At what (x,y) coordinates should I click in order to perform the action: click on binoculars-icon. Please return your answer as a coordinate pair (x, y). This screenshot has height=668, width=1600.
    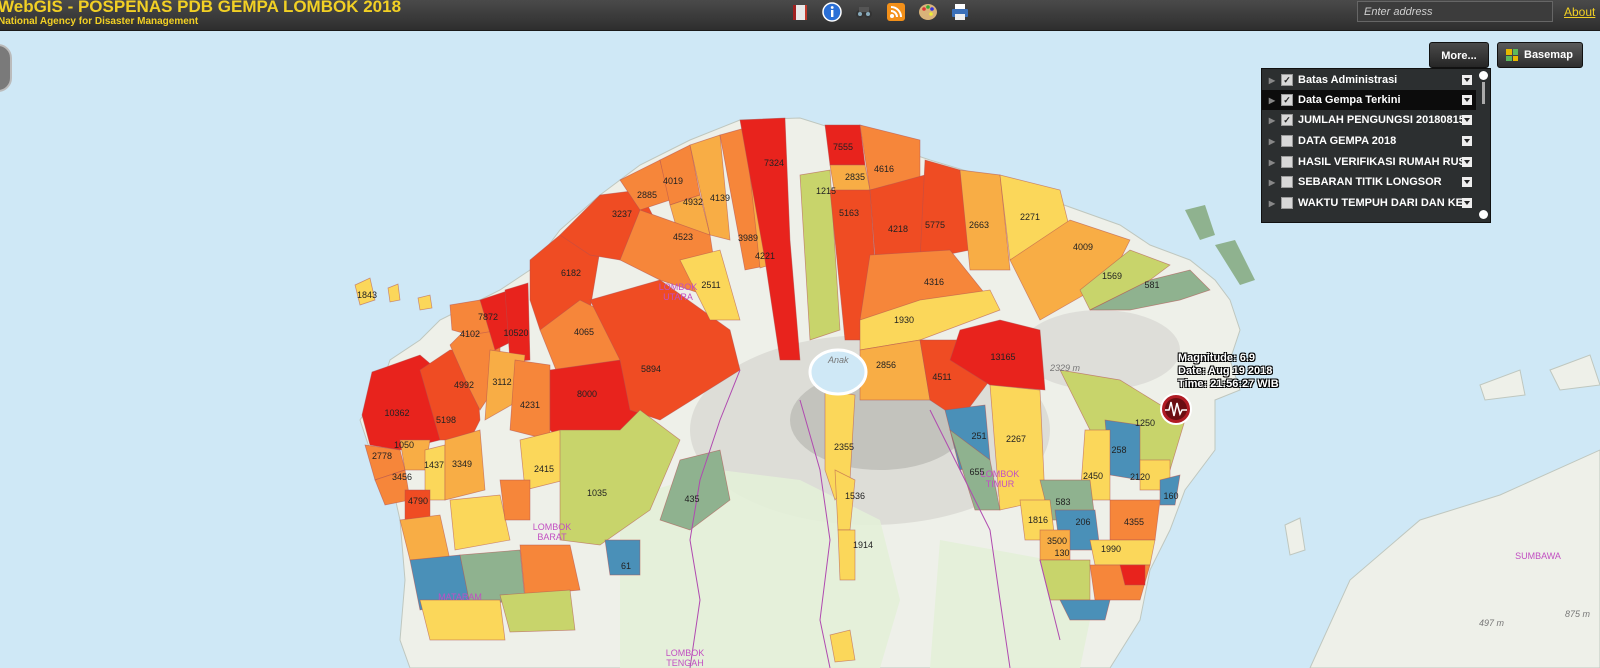
    Looking at the image, I should click on (864, 12).